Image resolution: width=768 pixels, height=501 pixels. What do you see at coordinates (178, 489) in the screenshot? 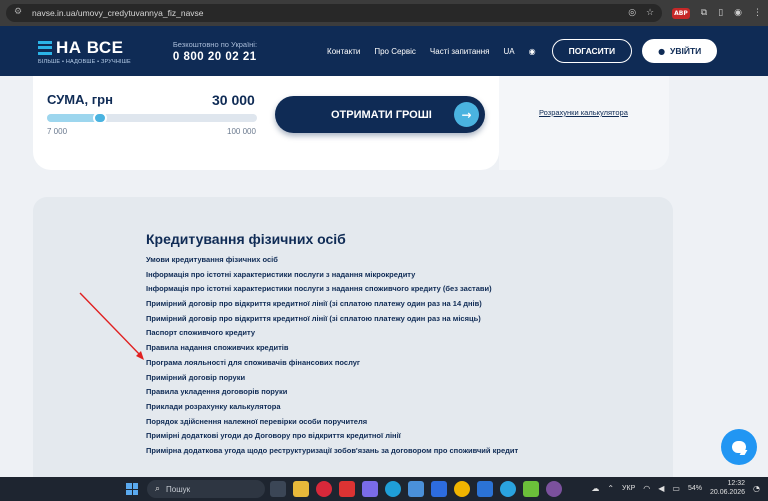
I see `taskbar-search-placeholder: Пошук` at bounding box center [178, 489].